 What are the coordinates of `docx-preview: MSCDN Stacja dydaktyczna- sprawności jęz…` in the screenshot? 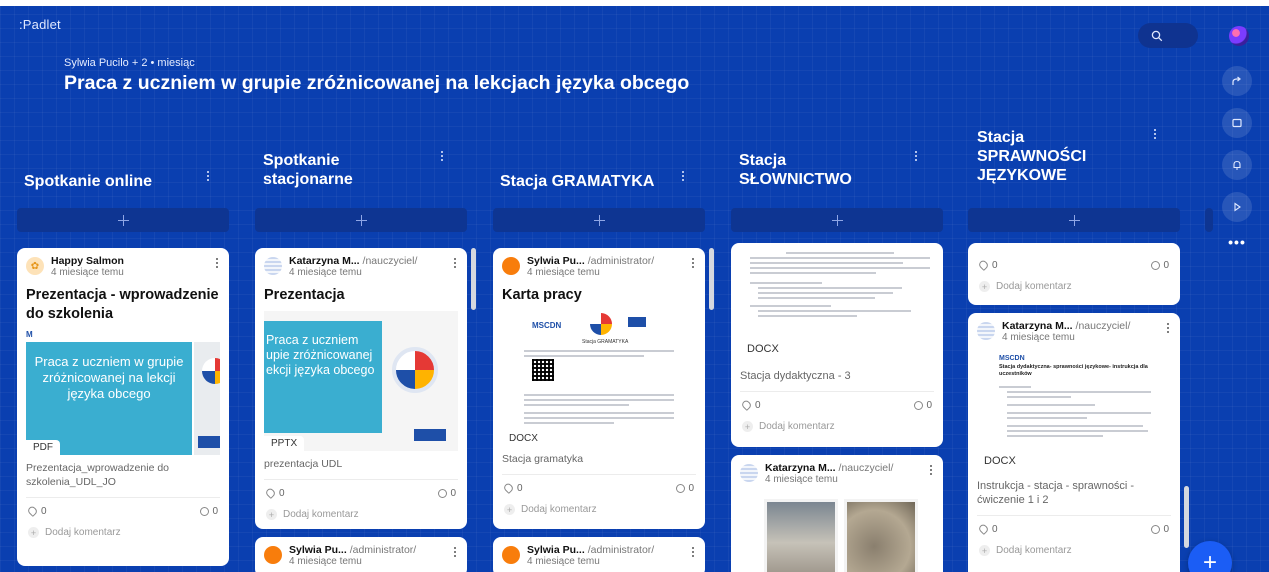 It's located at (1074, 412).